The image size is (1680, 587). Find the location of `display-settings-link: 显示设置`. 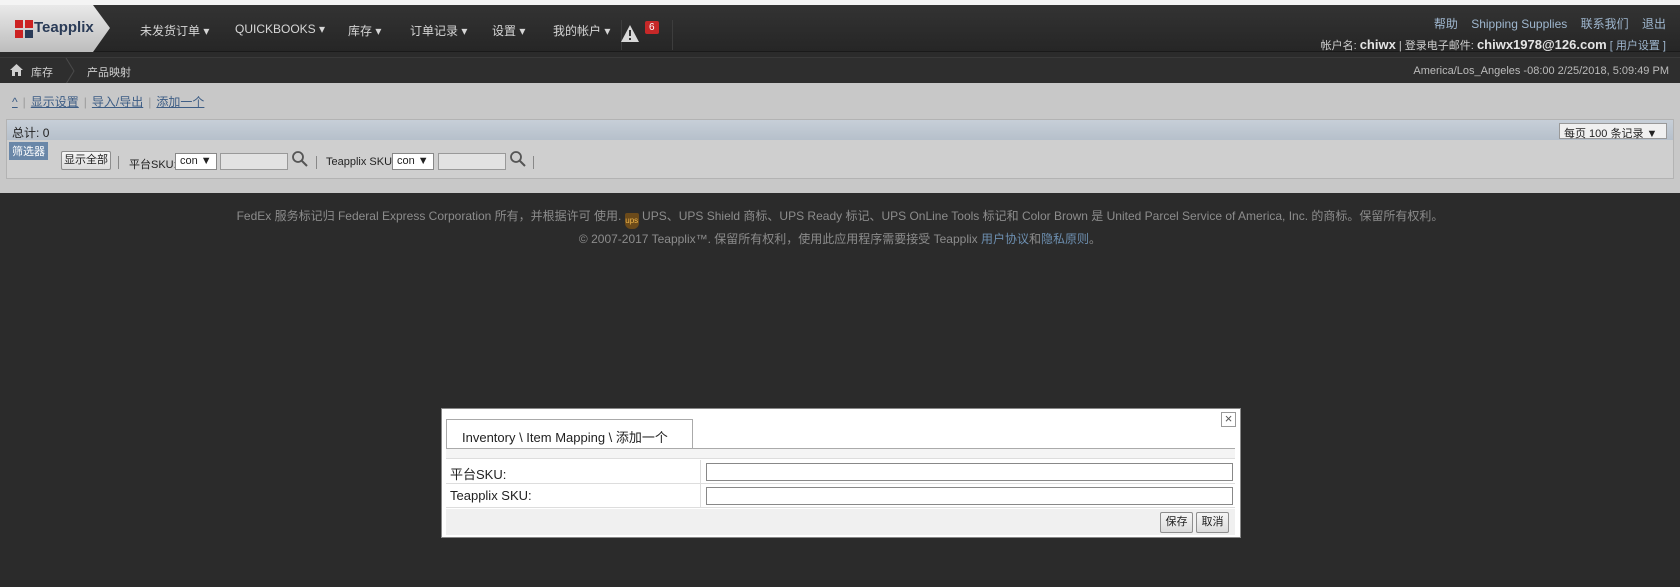

display-settings-link: 显示设置 is located at coordinates (55, 102).